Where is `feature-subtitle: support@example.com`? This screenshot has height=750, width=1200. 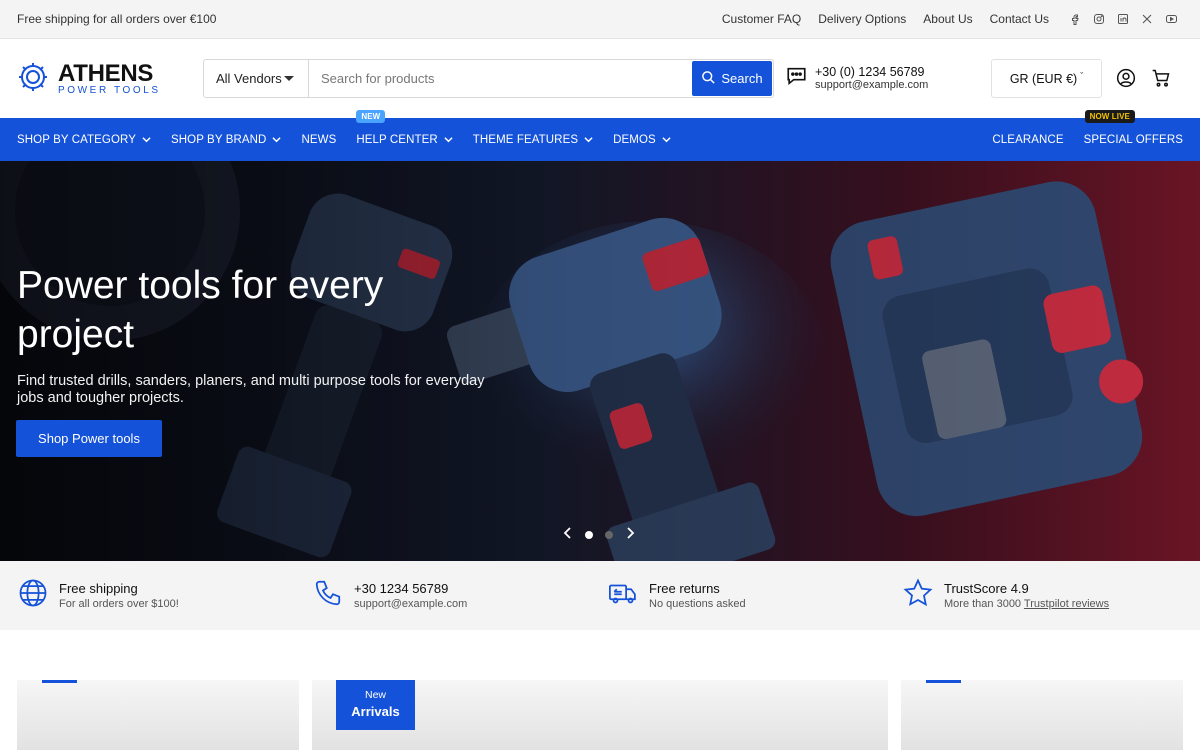 feature-subtitle: support@example.com is located at coordinates (411, 604).